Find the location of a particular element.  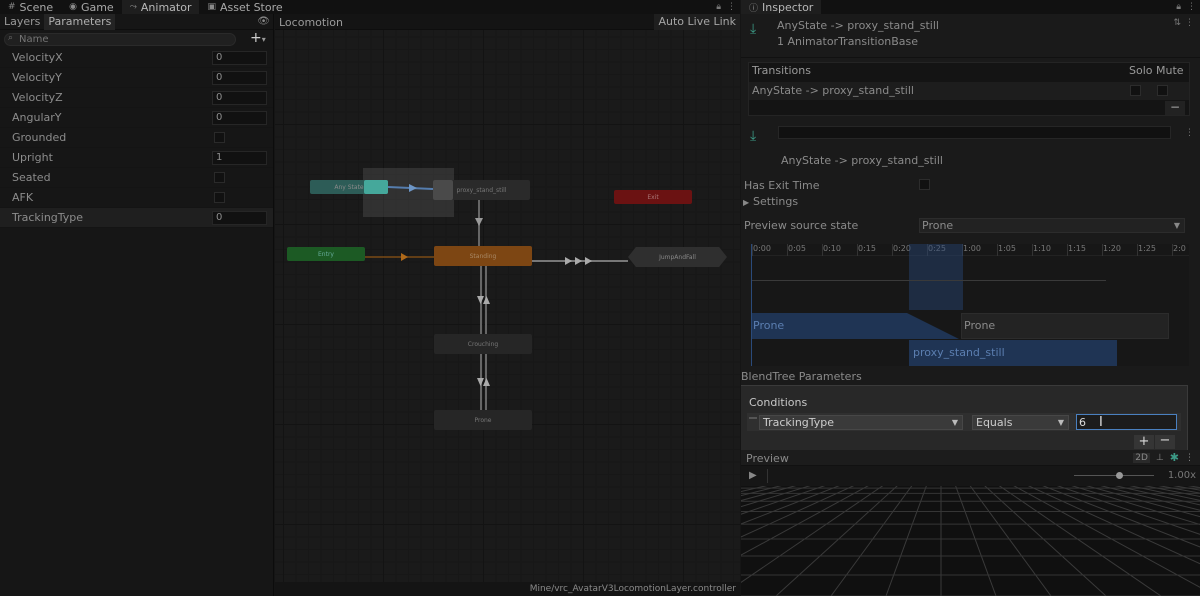

tab-animator: ⤳ Animator is located at coordinates (160, 7).